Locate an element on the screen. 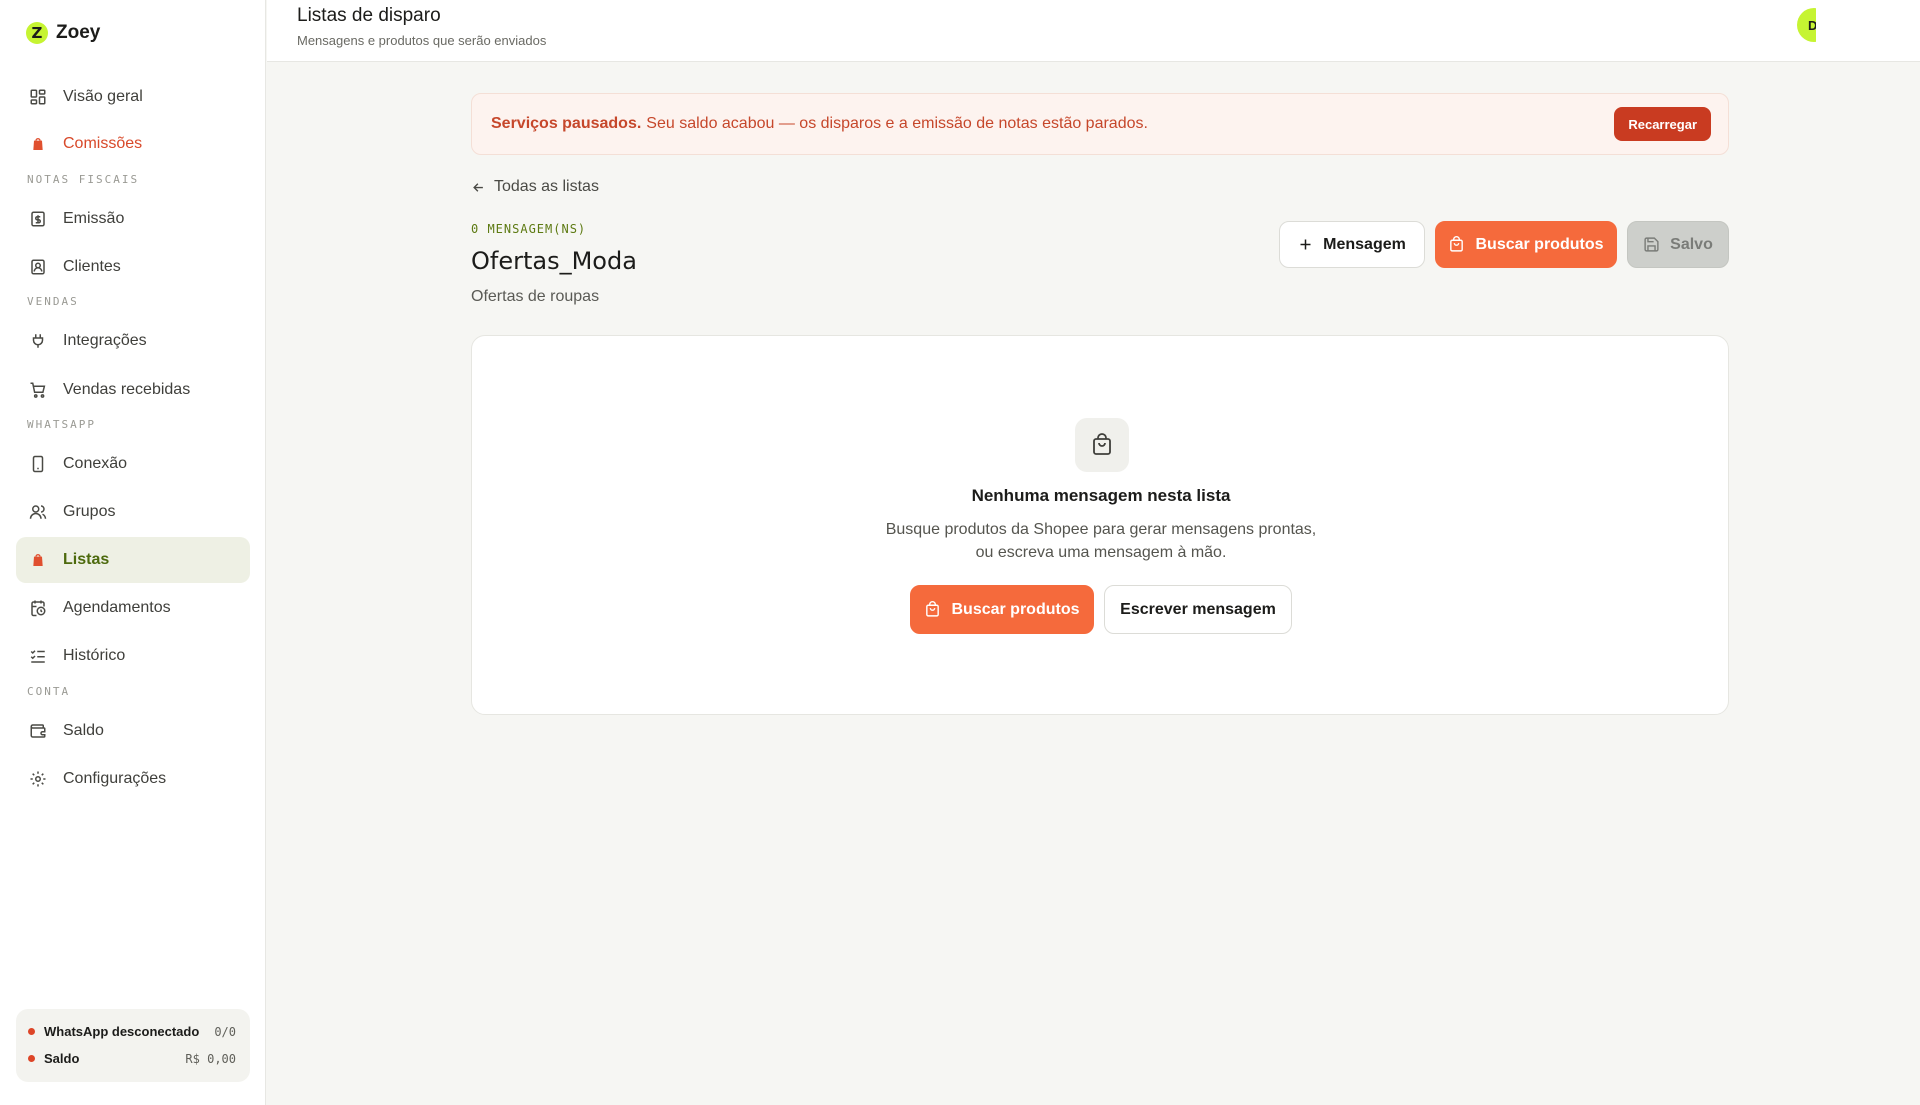  avatar-mask is located at coordinates (1831, 30).